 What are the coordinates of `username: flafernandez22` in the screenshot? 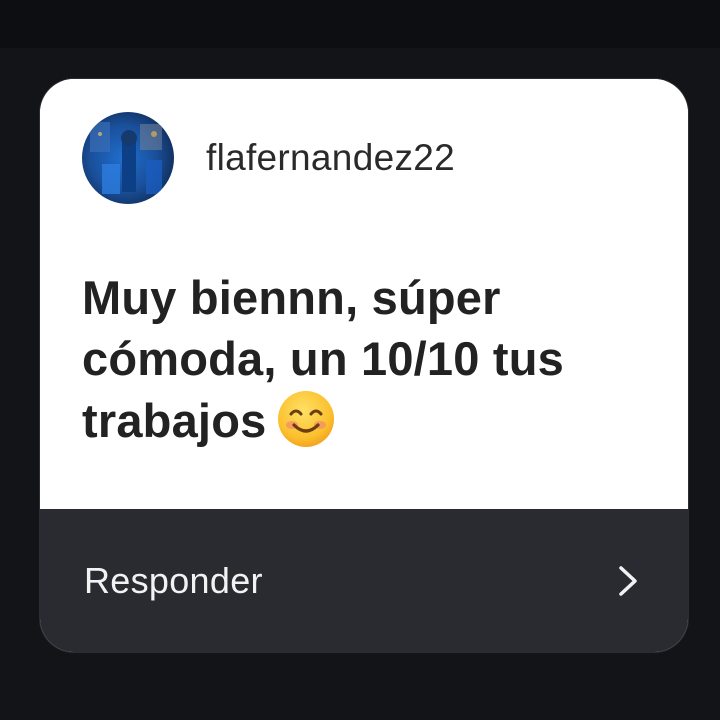 It's located at (330, 158).